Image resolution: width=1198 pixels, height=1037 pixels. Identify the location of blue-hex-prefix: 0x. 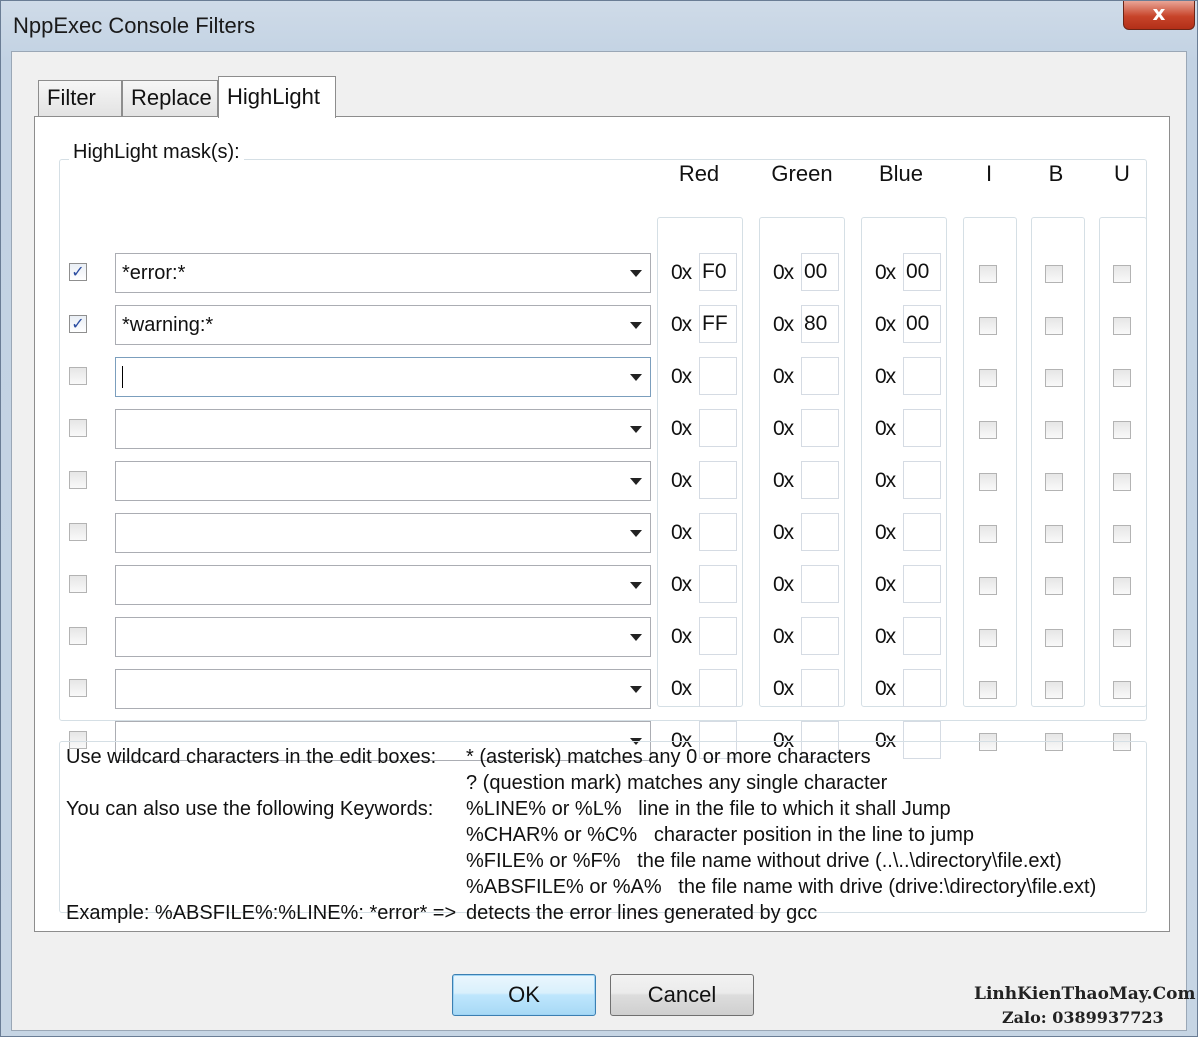
(885, 272).